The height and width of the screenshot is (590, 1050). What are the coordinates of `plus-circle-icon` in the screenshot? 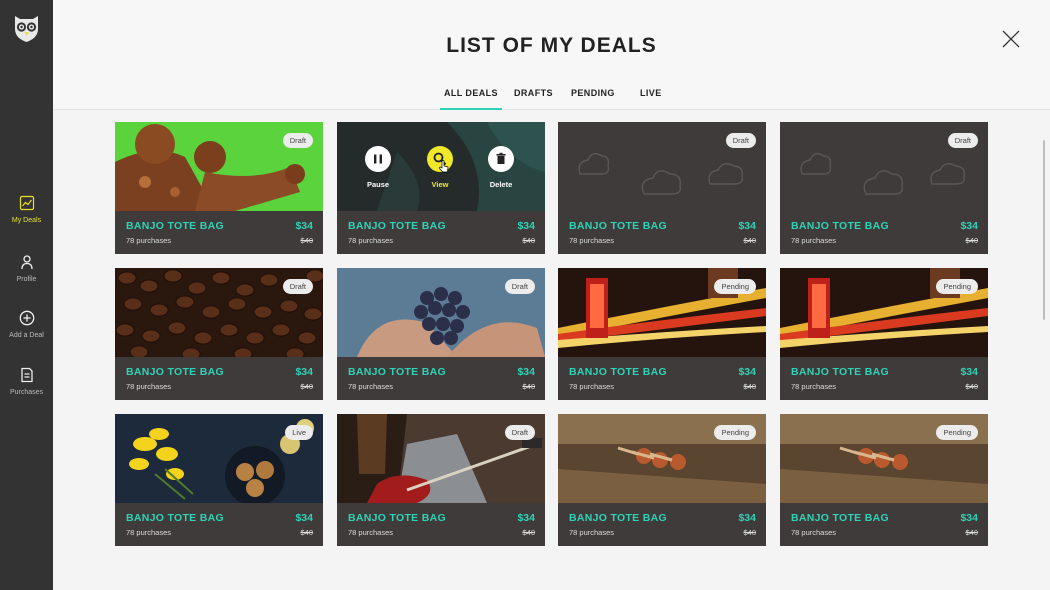 It's located at (26, 318).